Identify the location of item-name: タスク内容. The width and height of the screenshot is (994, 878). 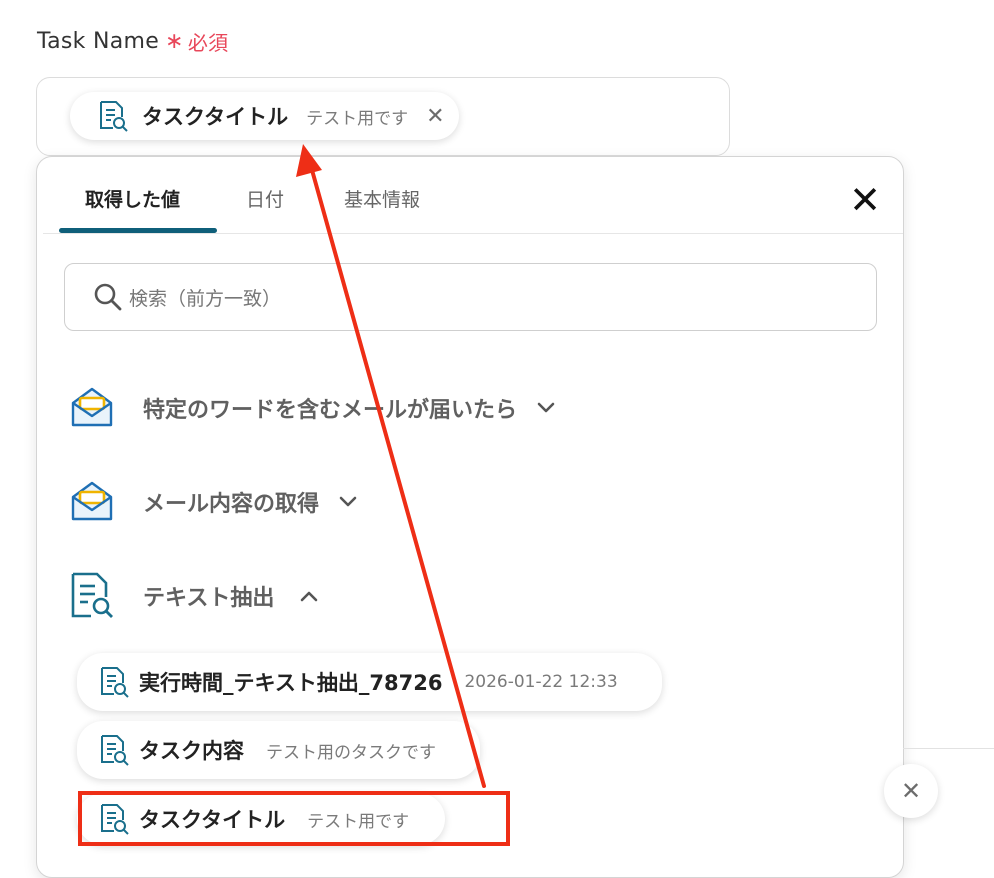
(191, 751).